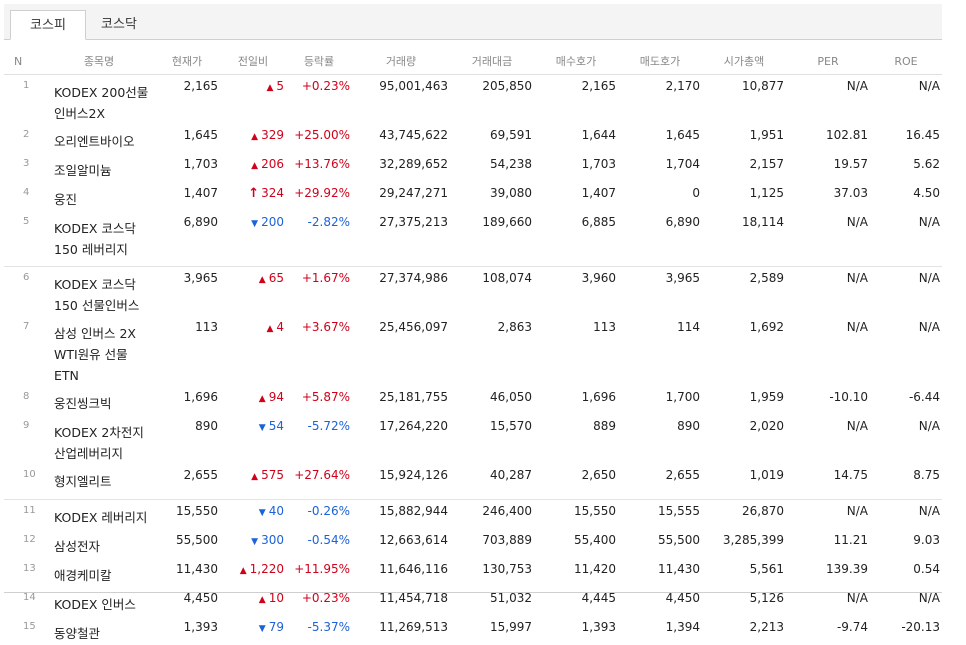 Image resolution: width=966 pixels, height=645 pixels. I want to click on roe-cell: -6.44, so click(906, 400).